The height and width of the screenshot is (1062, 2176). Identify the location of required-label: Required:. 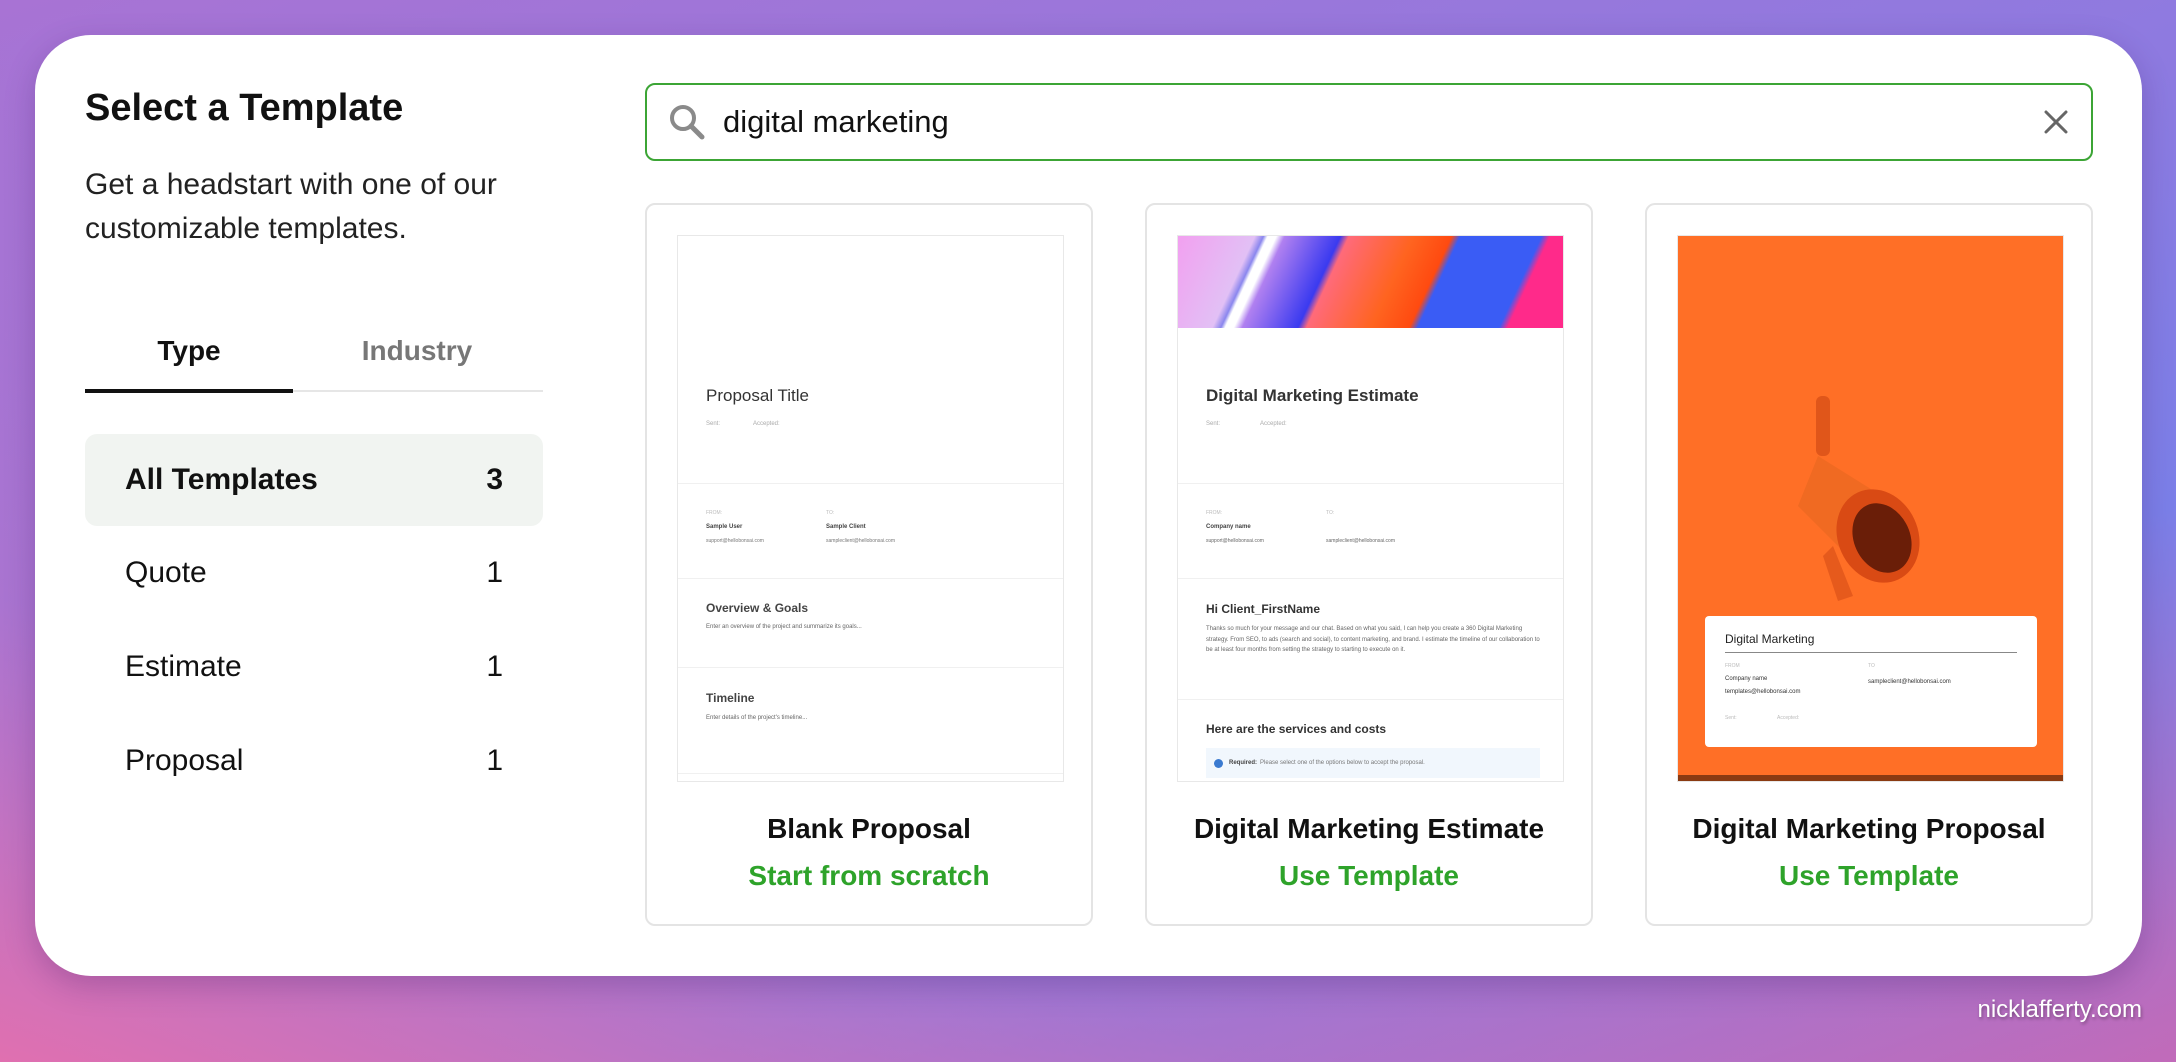
(1243, 763).